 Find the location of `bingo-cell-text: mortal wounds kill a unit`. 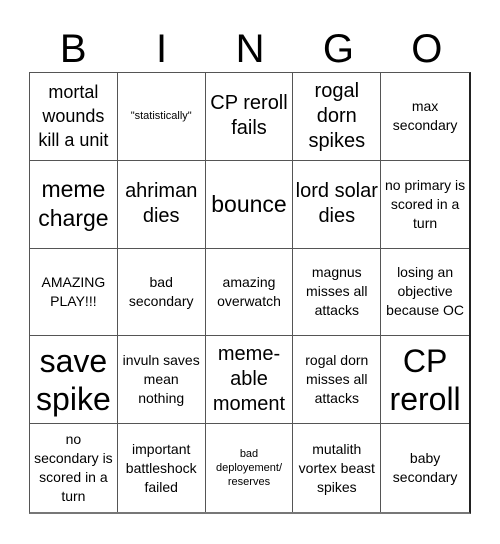

bingo-cell-text: mortal wounds kill a unit is located at coordinates (73, 116).